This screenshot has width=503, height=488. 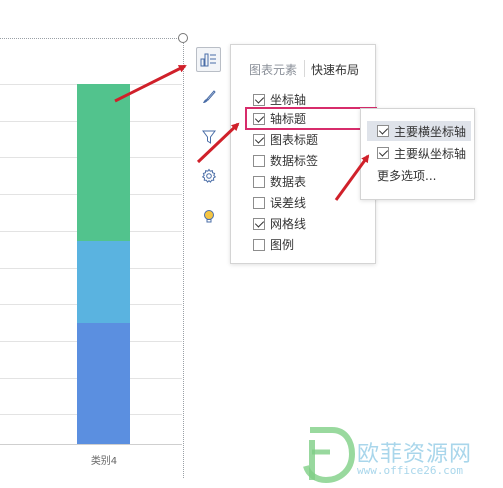 What do you see at coordinates (311, 118) in the screenshot?
I see `element-item-axis-titles: 轴标题` at bounding box center [311, 118].